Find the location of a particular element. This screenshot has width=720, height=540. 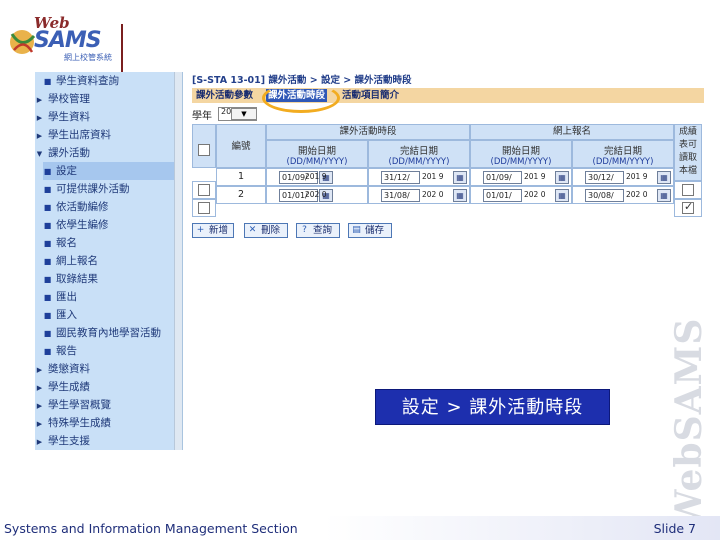

online-end-date-input: 30/08/ is located at coordinates (604, 195).